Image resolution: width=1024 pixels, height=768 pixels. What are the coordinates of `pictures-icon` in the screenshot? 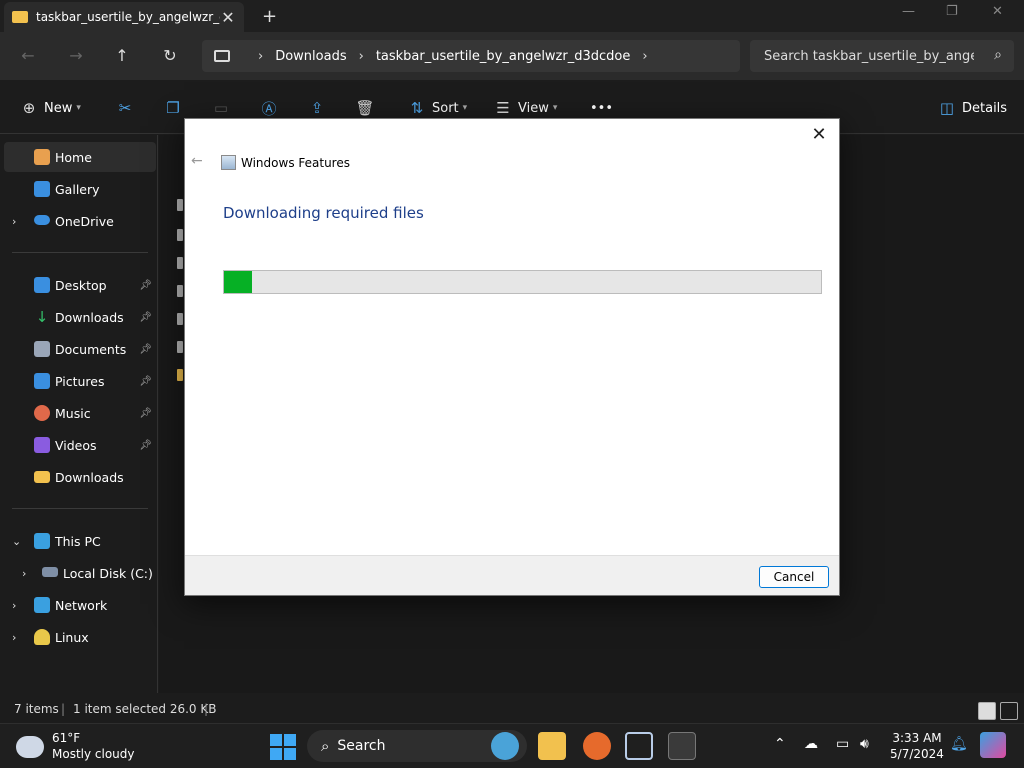 It's located at (42, 381).